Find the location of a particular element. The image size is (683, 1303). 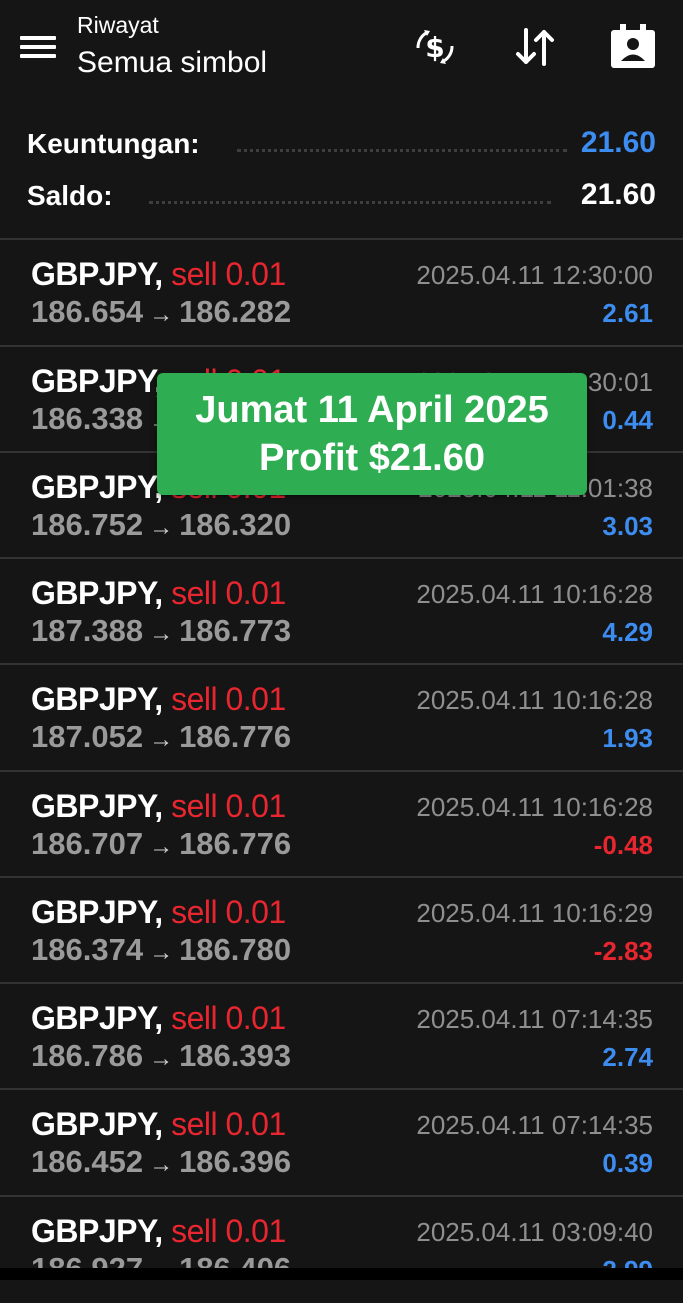

profit-row: Keuntungan: 21.60 is located at coordinates (341, 142).